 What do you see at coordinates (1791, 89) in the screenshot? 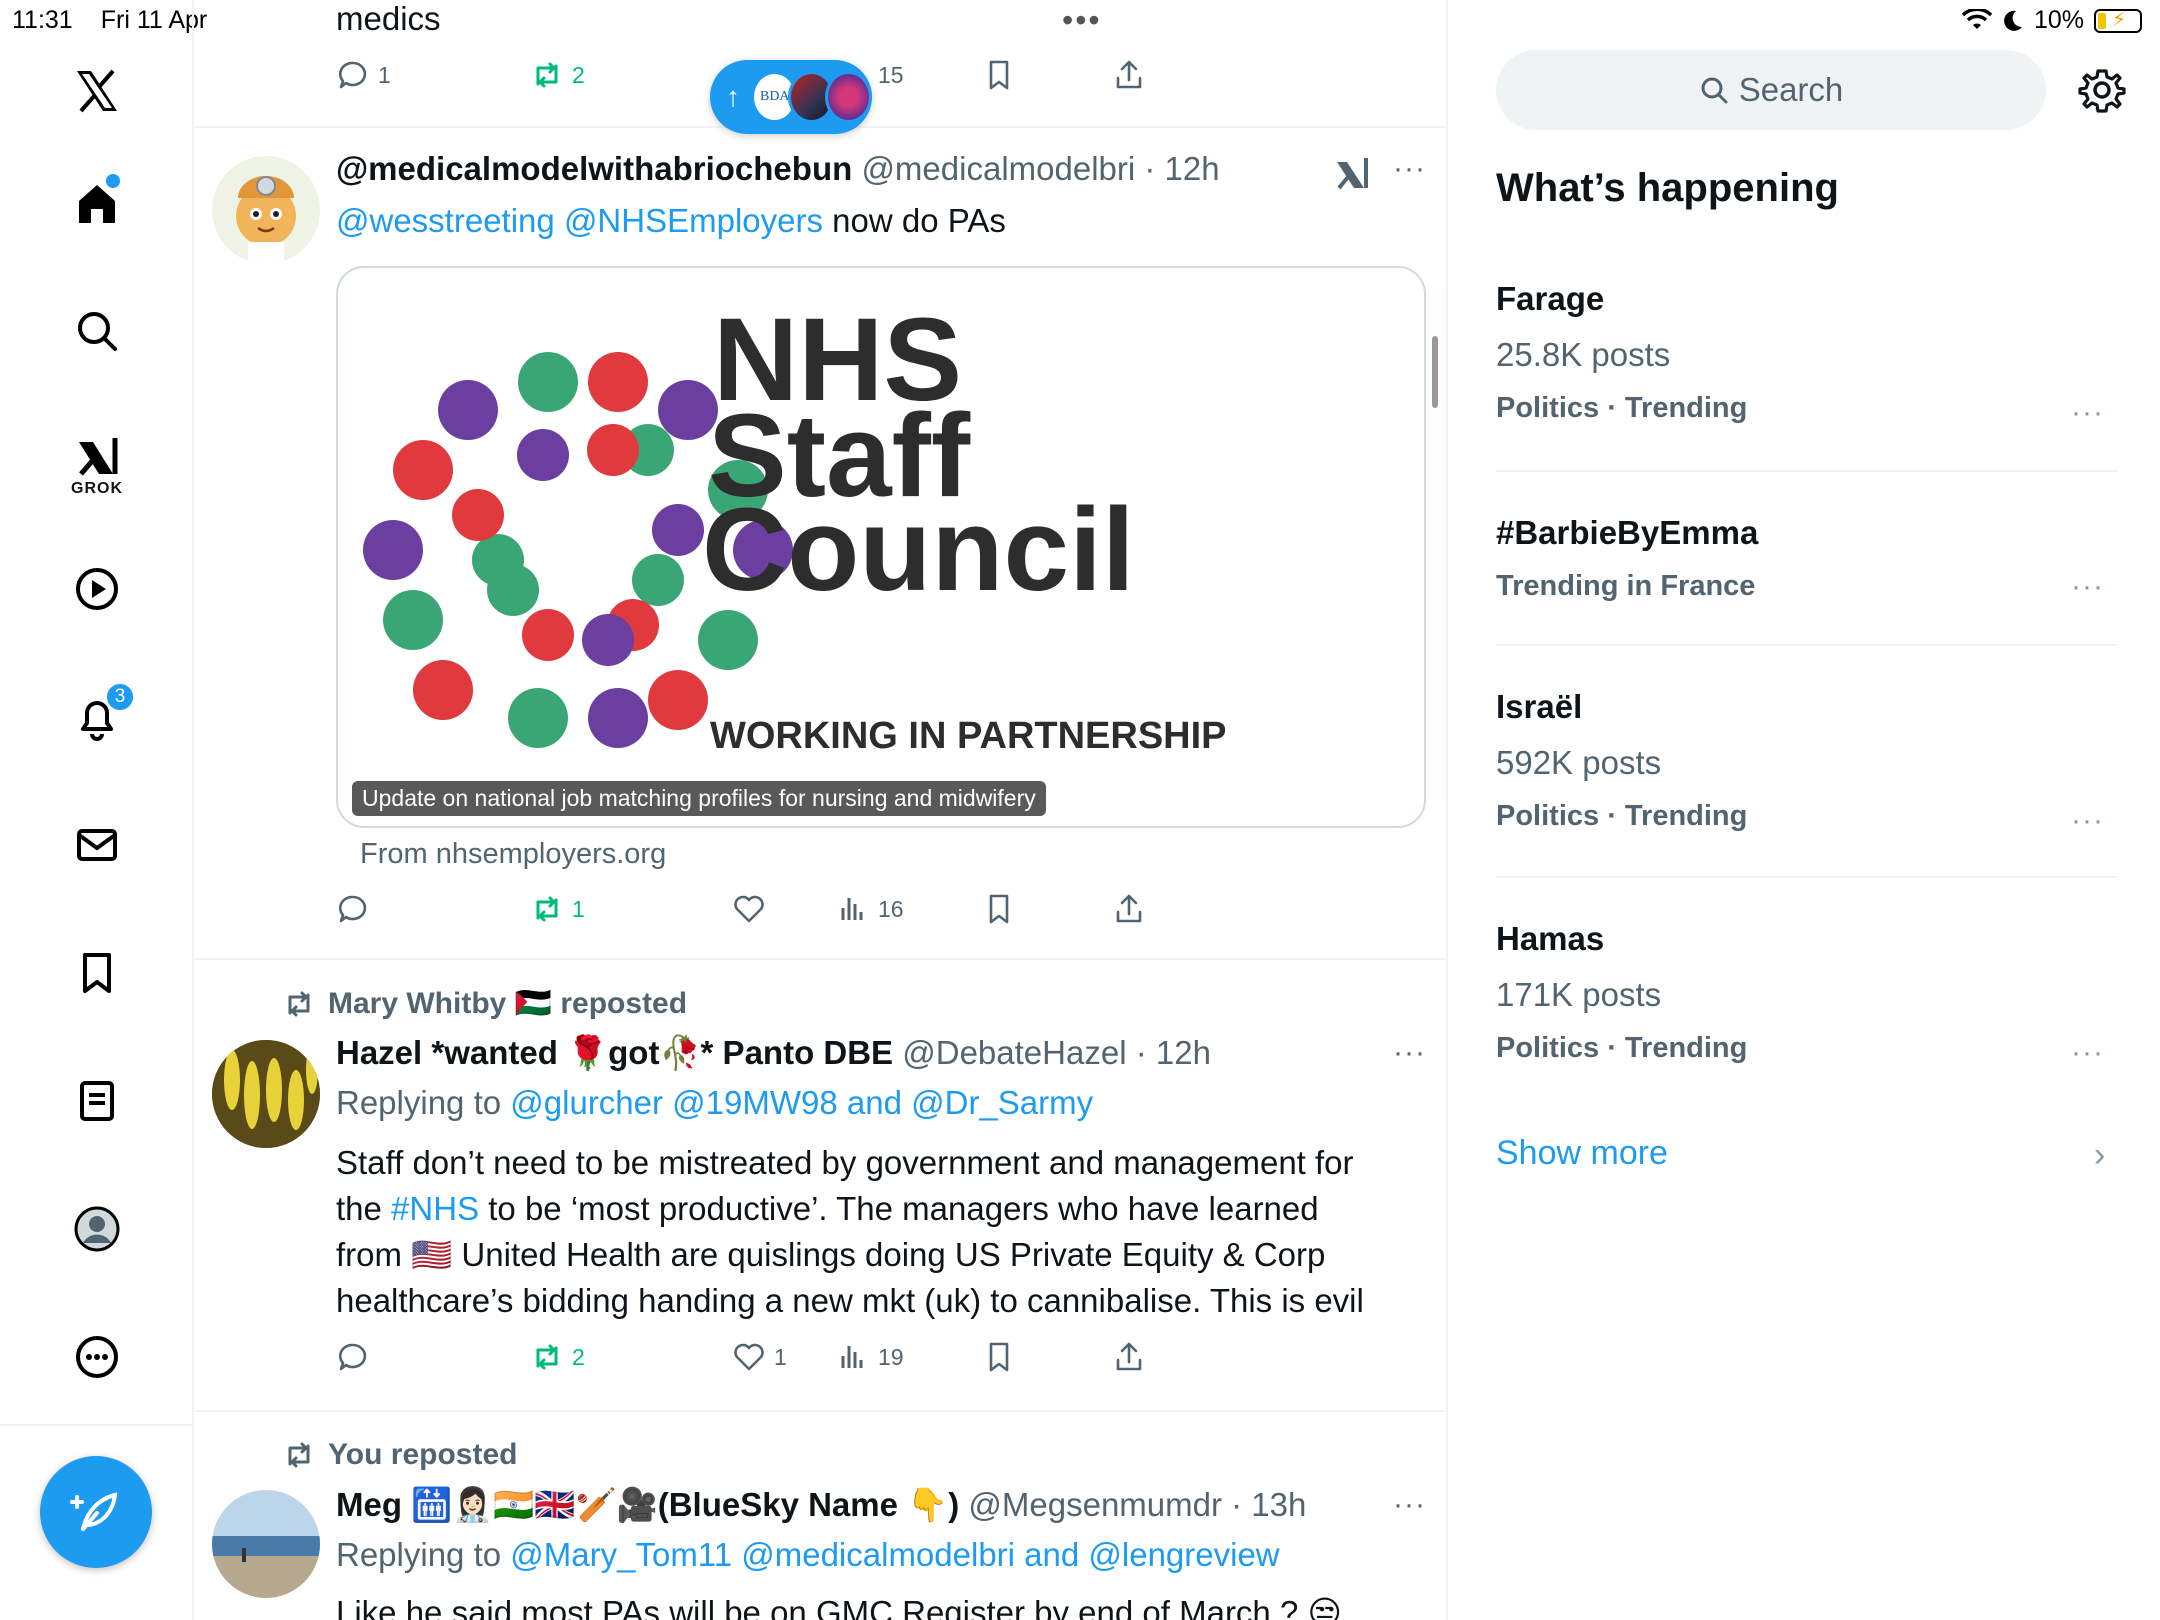
I see `search-placeholder: Search` at bounding box center [1791, 89].